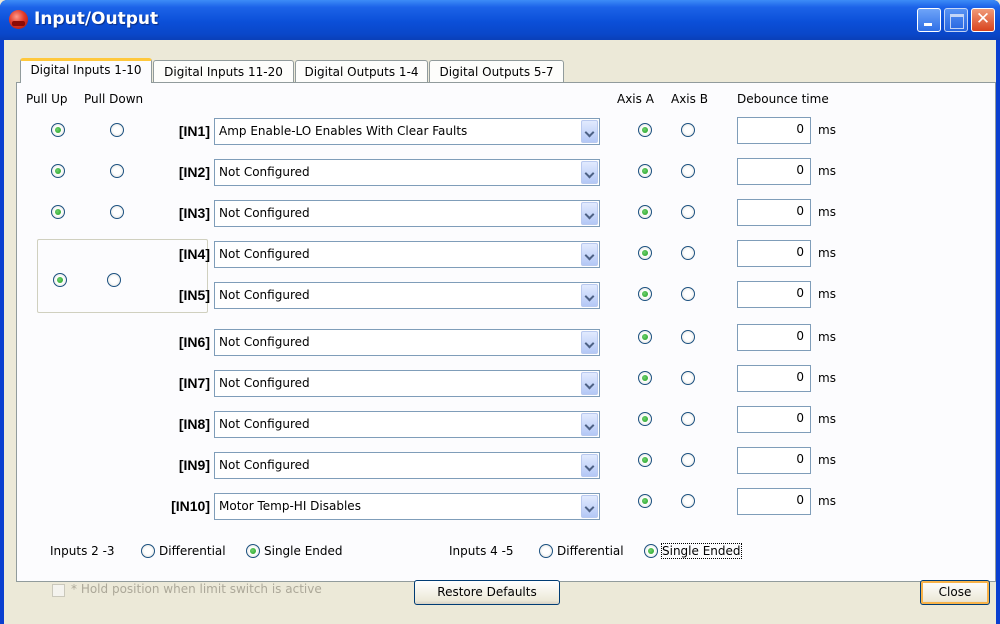  I want to click on function-select-in7: Not Configured, so click(407, 383).